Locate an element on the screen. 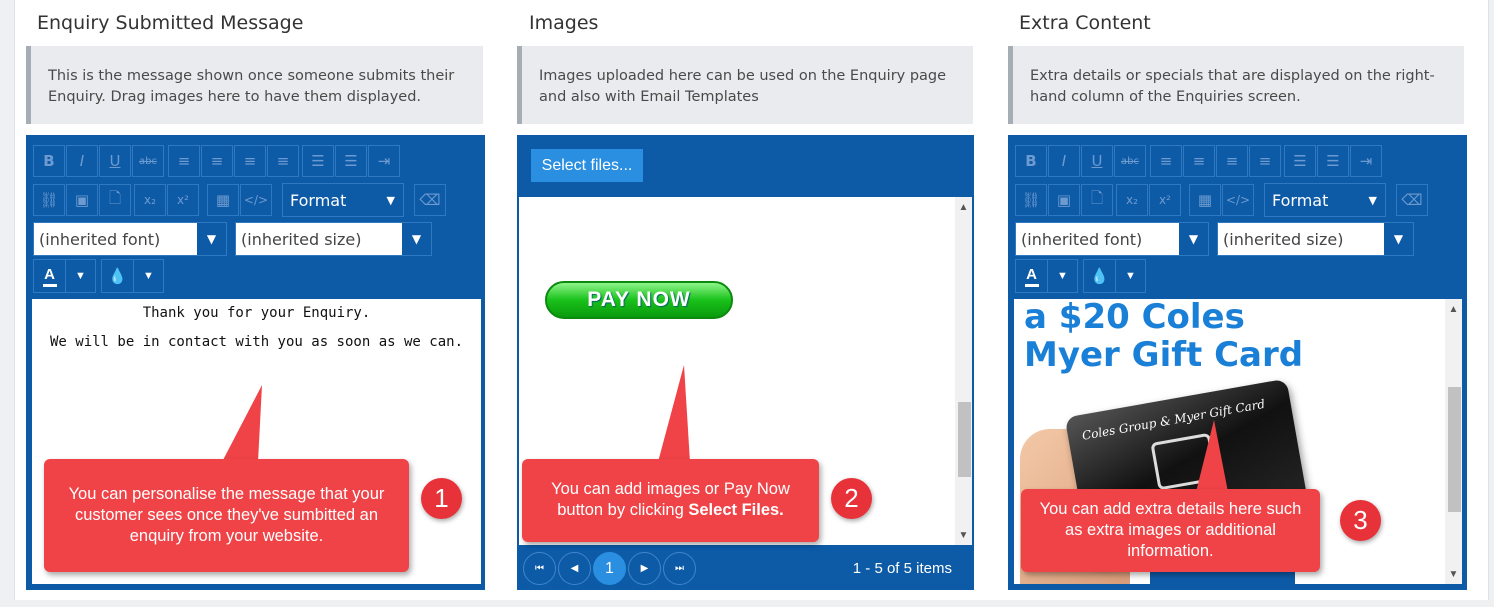 The image size is (1494, 607). callout-2-pointer is located at coordinates (674, 413).